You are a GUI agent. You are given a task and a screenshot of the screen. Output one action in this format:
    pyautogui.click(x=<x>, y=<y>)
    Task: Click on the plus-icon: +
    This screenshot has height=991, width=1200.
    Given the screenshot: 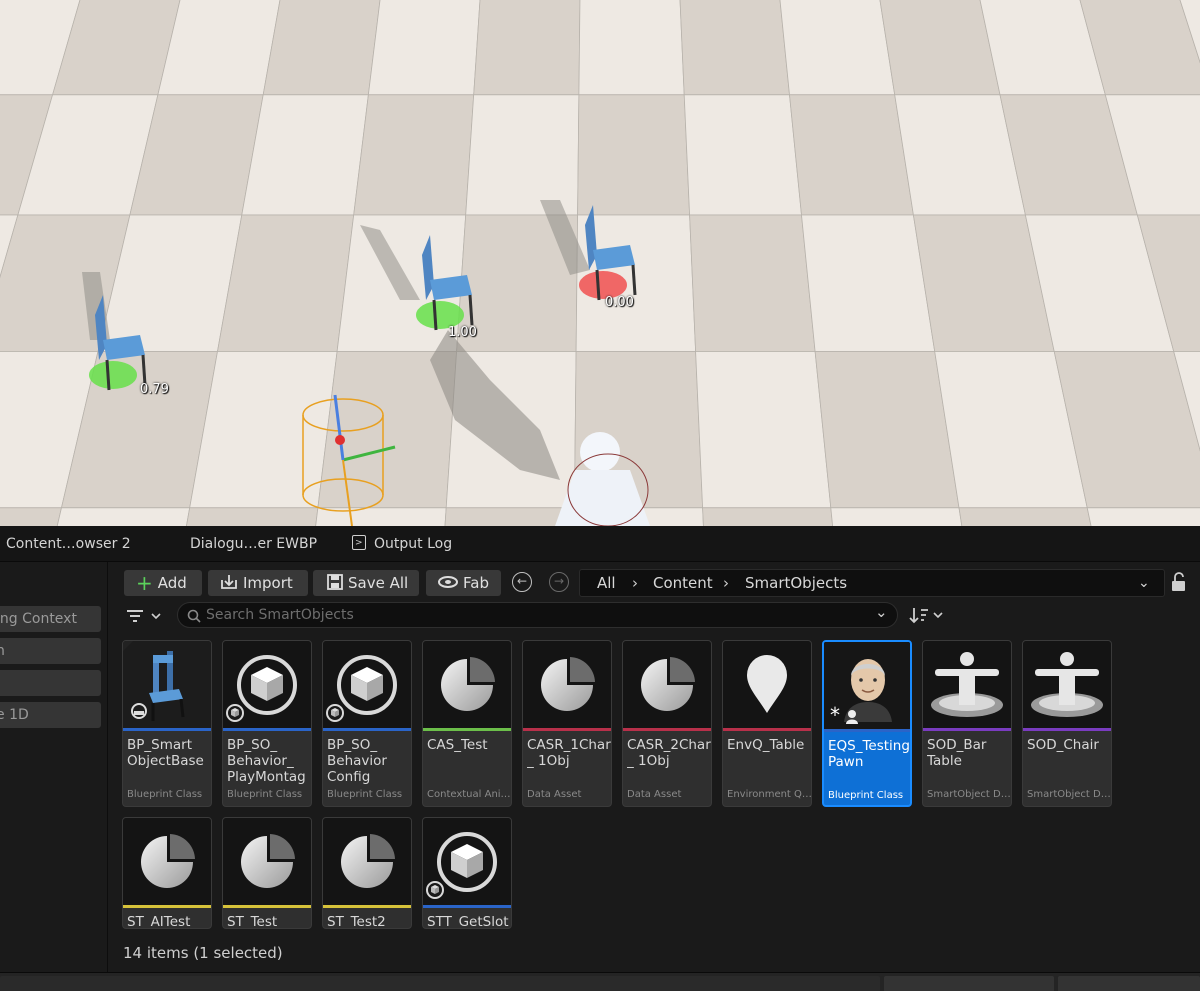 What is the action you would take?
    pyautogui.click(x=144, y=583)
    